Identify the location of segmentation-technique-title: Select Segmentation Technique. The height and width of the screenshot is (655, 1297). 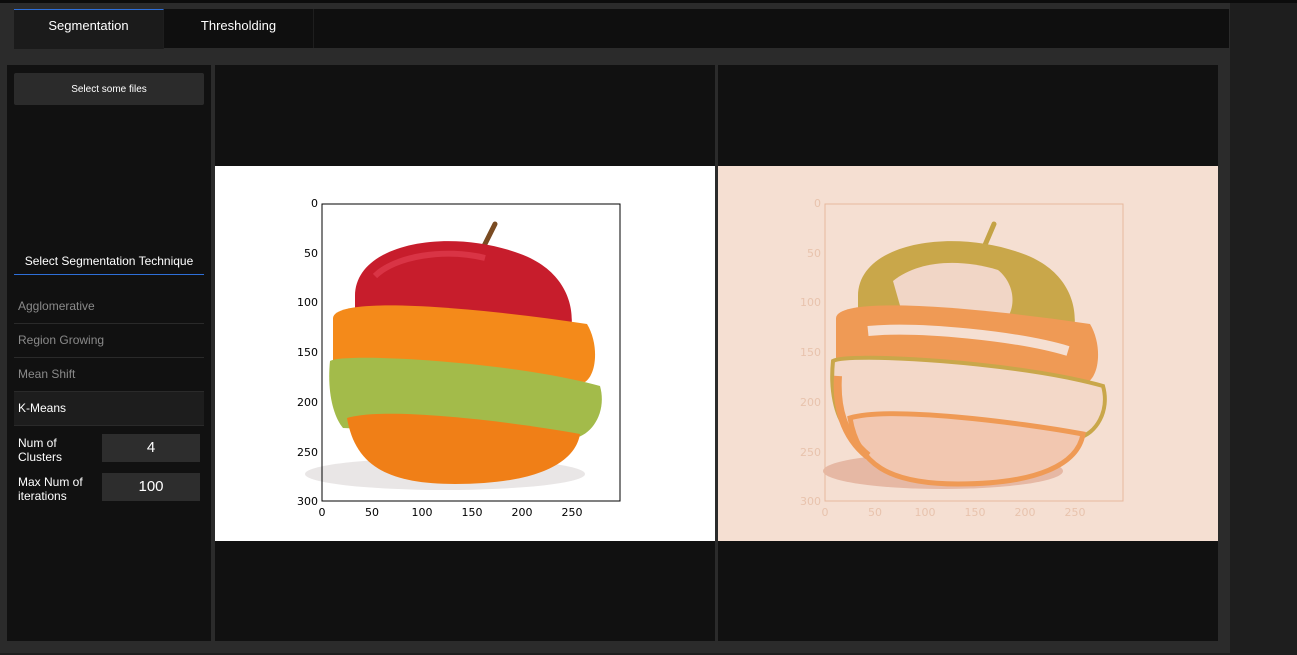
(109, 264).